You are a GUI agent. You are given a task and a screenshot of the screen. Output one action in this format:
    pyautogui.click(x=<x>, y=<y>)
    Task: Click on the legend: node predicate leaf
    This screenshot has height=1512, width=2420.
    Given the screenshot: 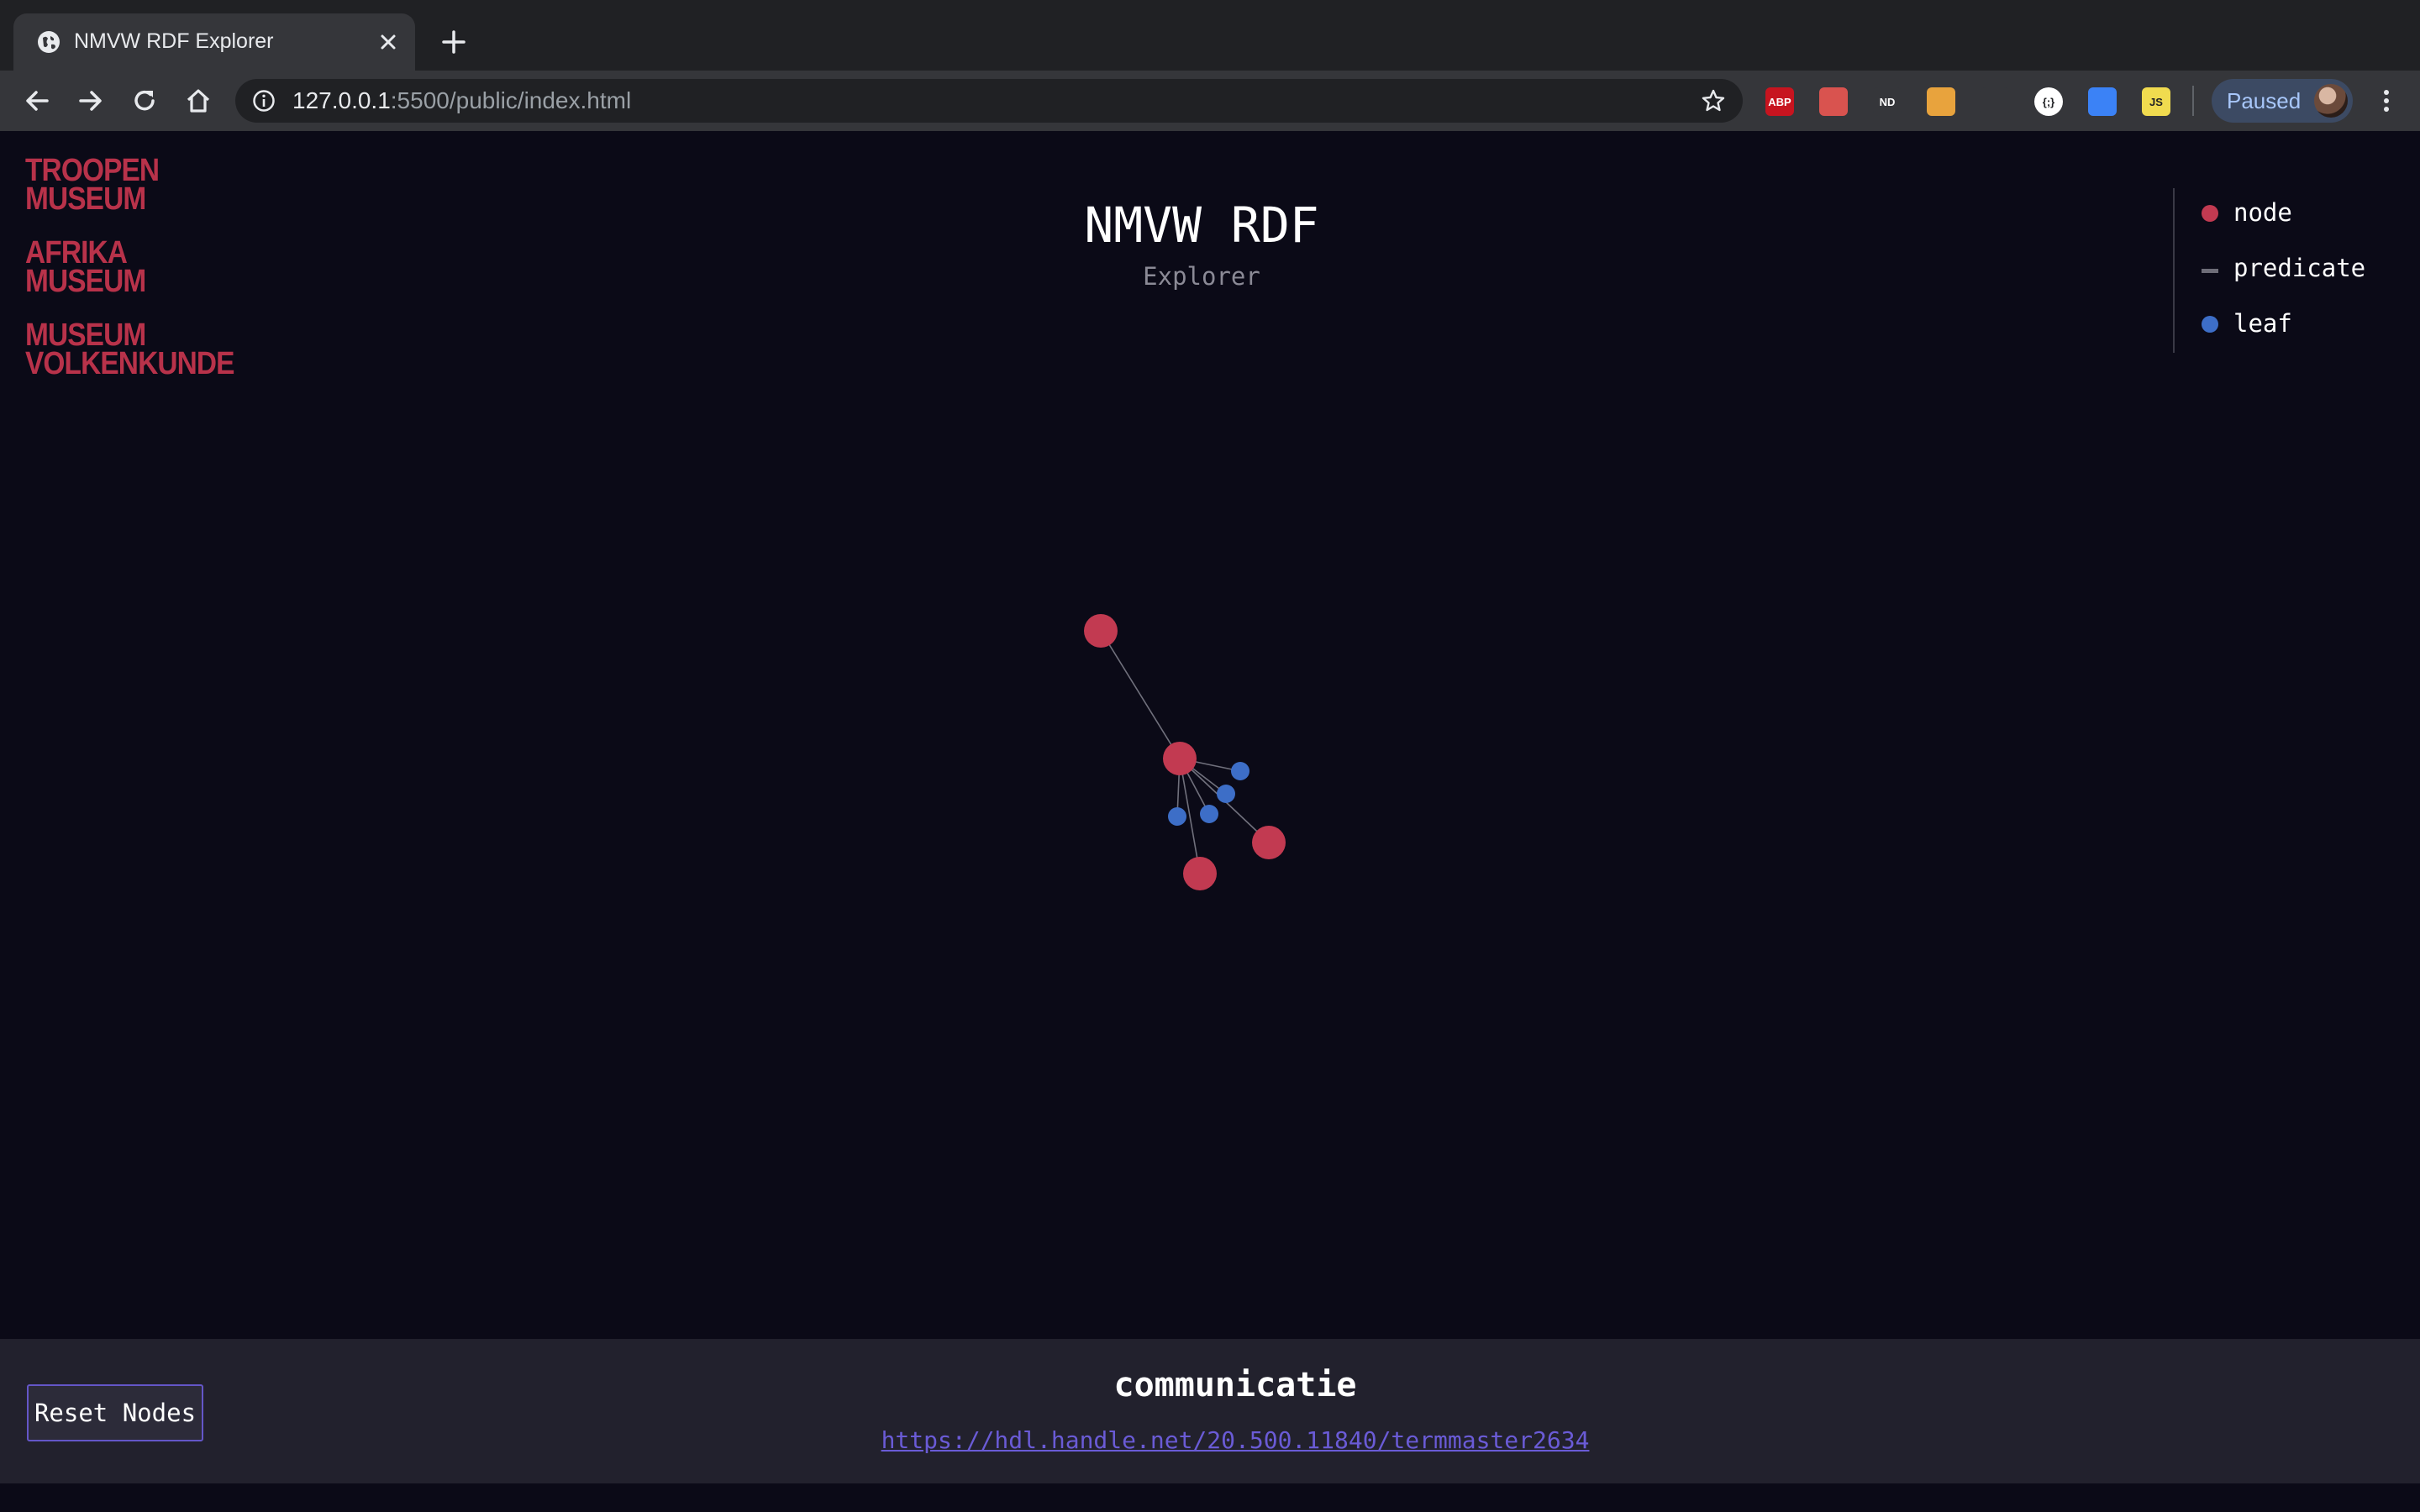 What is the action you would take?
    pyautogui.click(x=2269, y=270)
    